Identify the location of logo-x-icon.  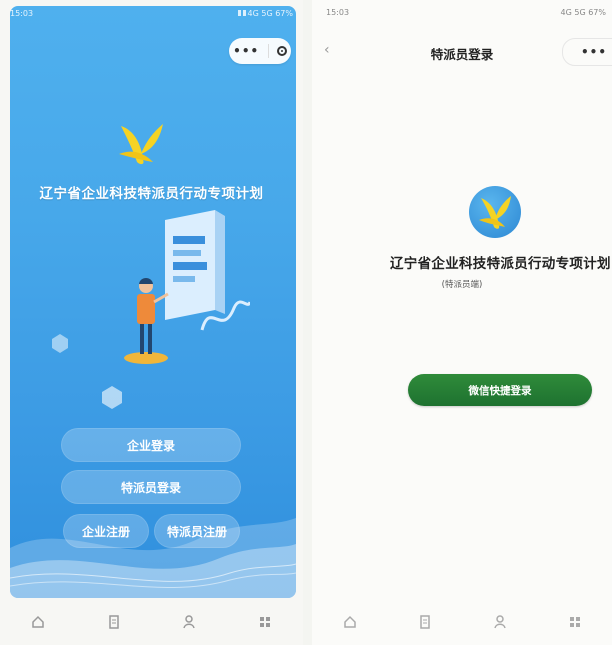
(495, 212).